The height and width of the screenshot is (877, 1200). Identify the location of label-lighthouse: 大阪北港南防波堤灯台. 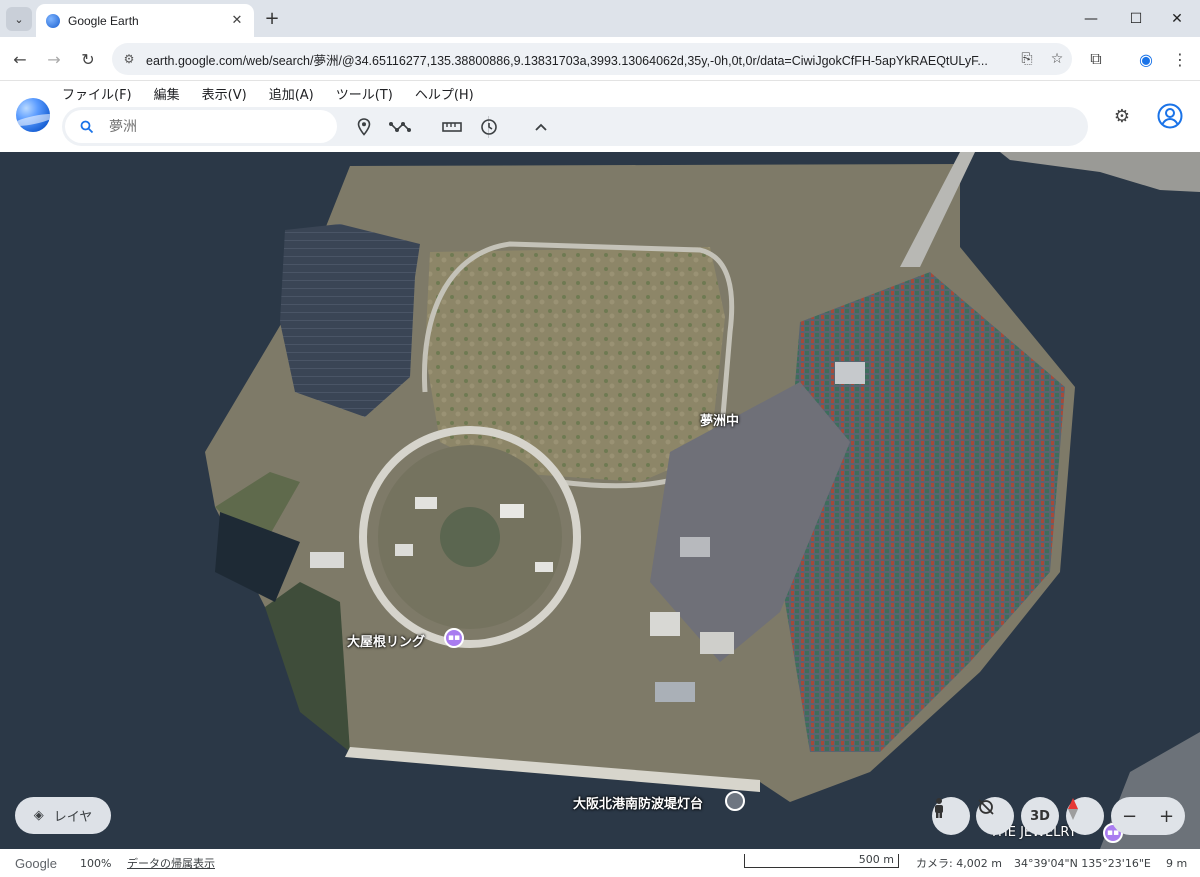
(638, 802).